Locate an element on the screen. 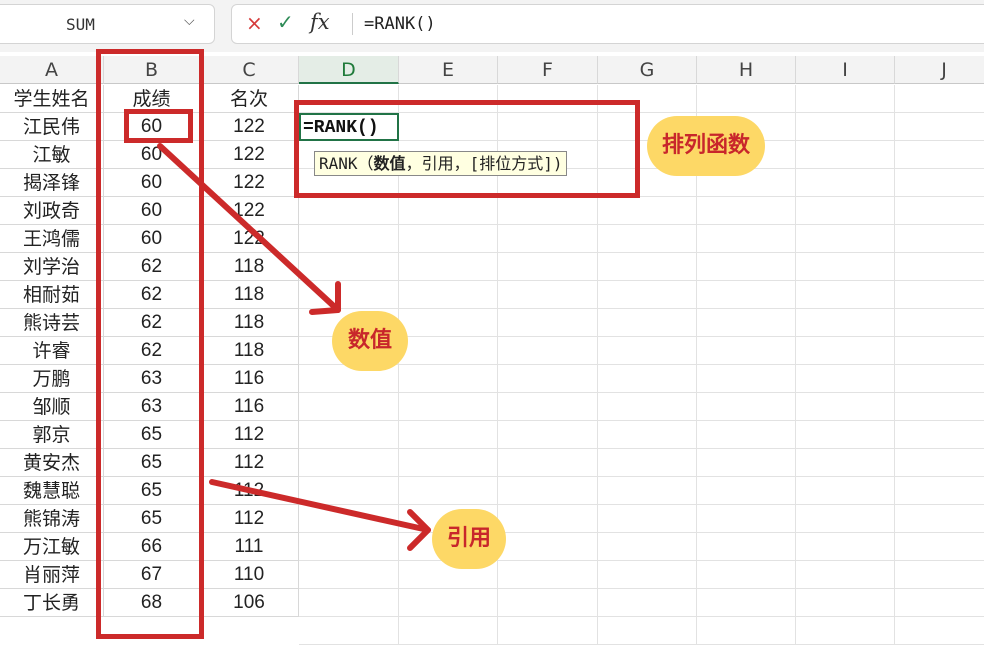 The width and height of the screenshot is (984, 645). arrow-to-reference-label is located at coordinates (320, 506).